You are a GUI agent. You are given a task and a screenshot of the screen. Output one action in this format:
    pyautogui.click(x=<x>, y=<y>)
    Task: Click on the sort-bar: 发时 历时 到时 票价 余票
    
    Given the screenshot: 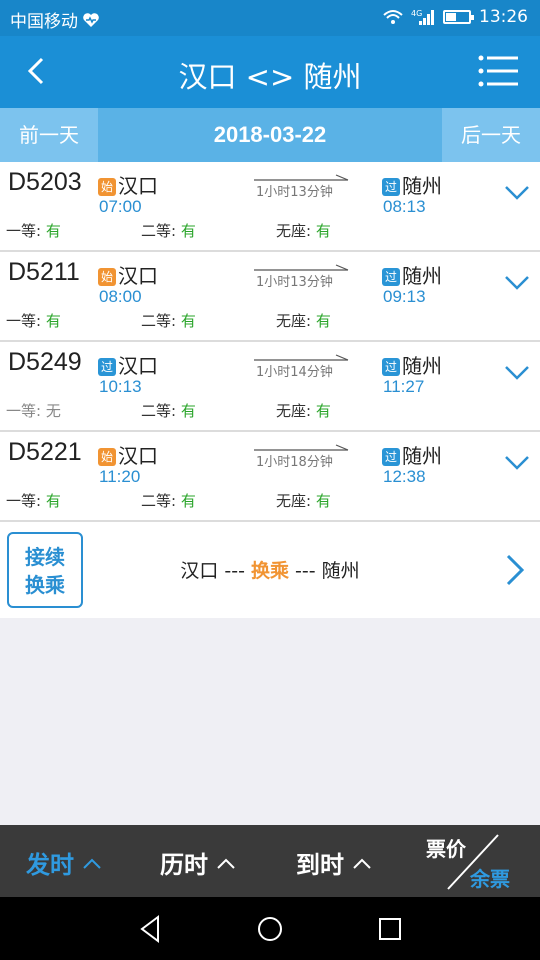 What is the action you would take?
    pyautogui.click(x=270, y=861)
    